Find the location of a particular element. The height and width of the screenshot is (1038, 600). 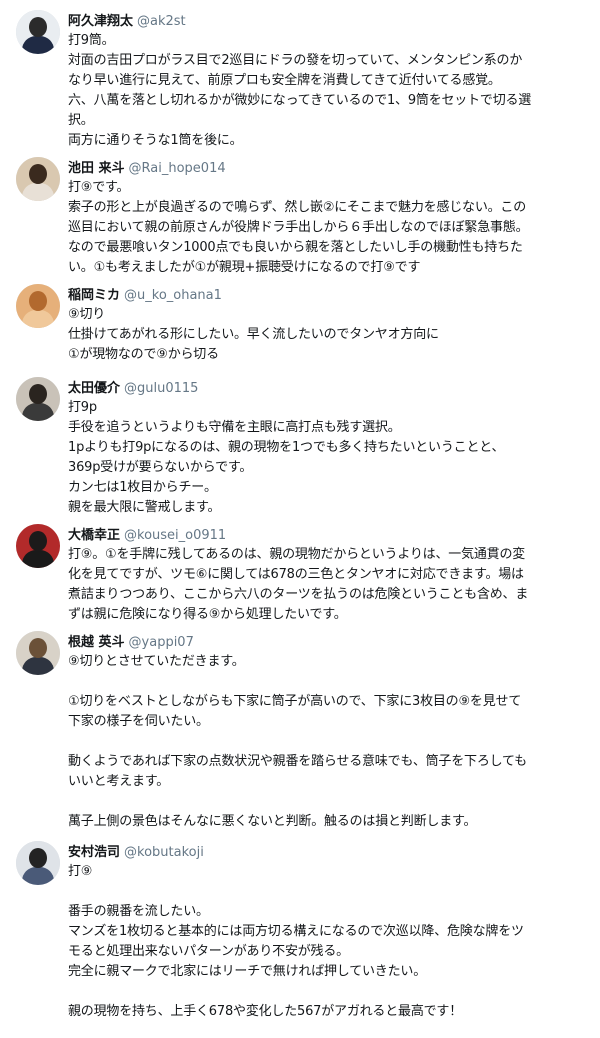

tweet-text-line: 1pよりも打9pになるのは、親の現物を1つでも多く持ちたいということと、 is located at coordinates (286, 447).